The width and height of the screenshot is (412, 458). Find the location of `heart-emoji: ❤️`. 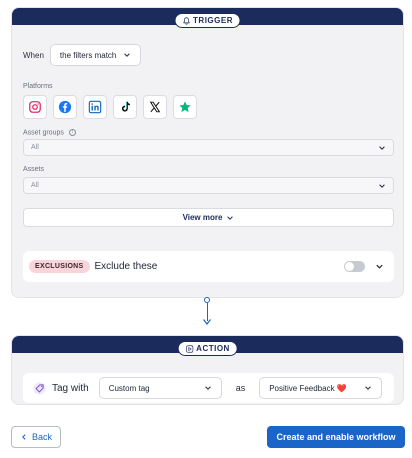

heart-emoji: ❤️ is located at coordinates (341, 388).